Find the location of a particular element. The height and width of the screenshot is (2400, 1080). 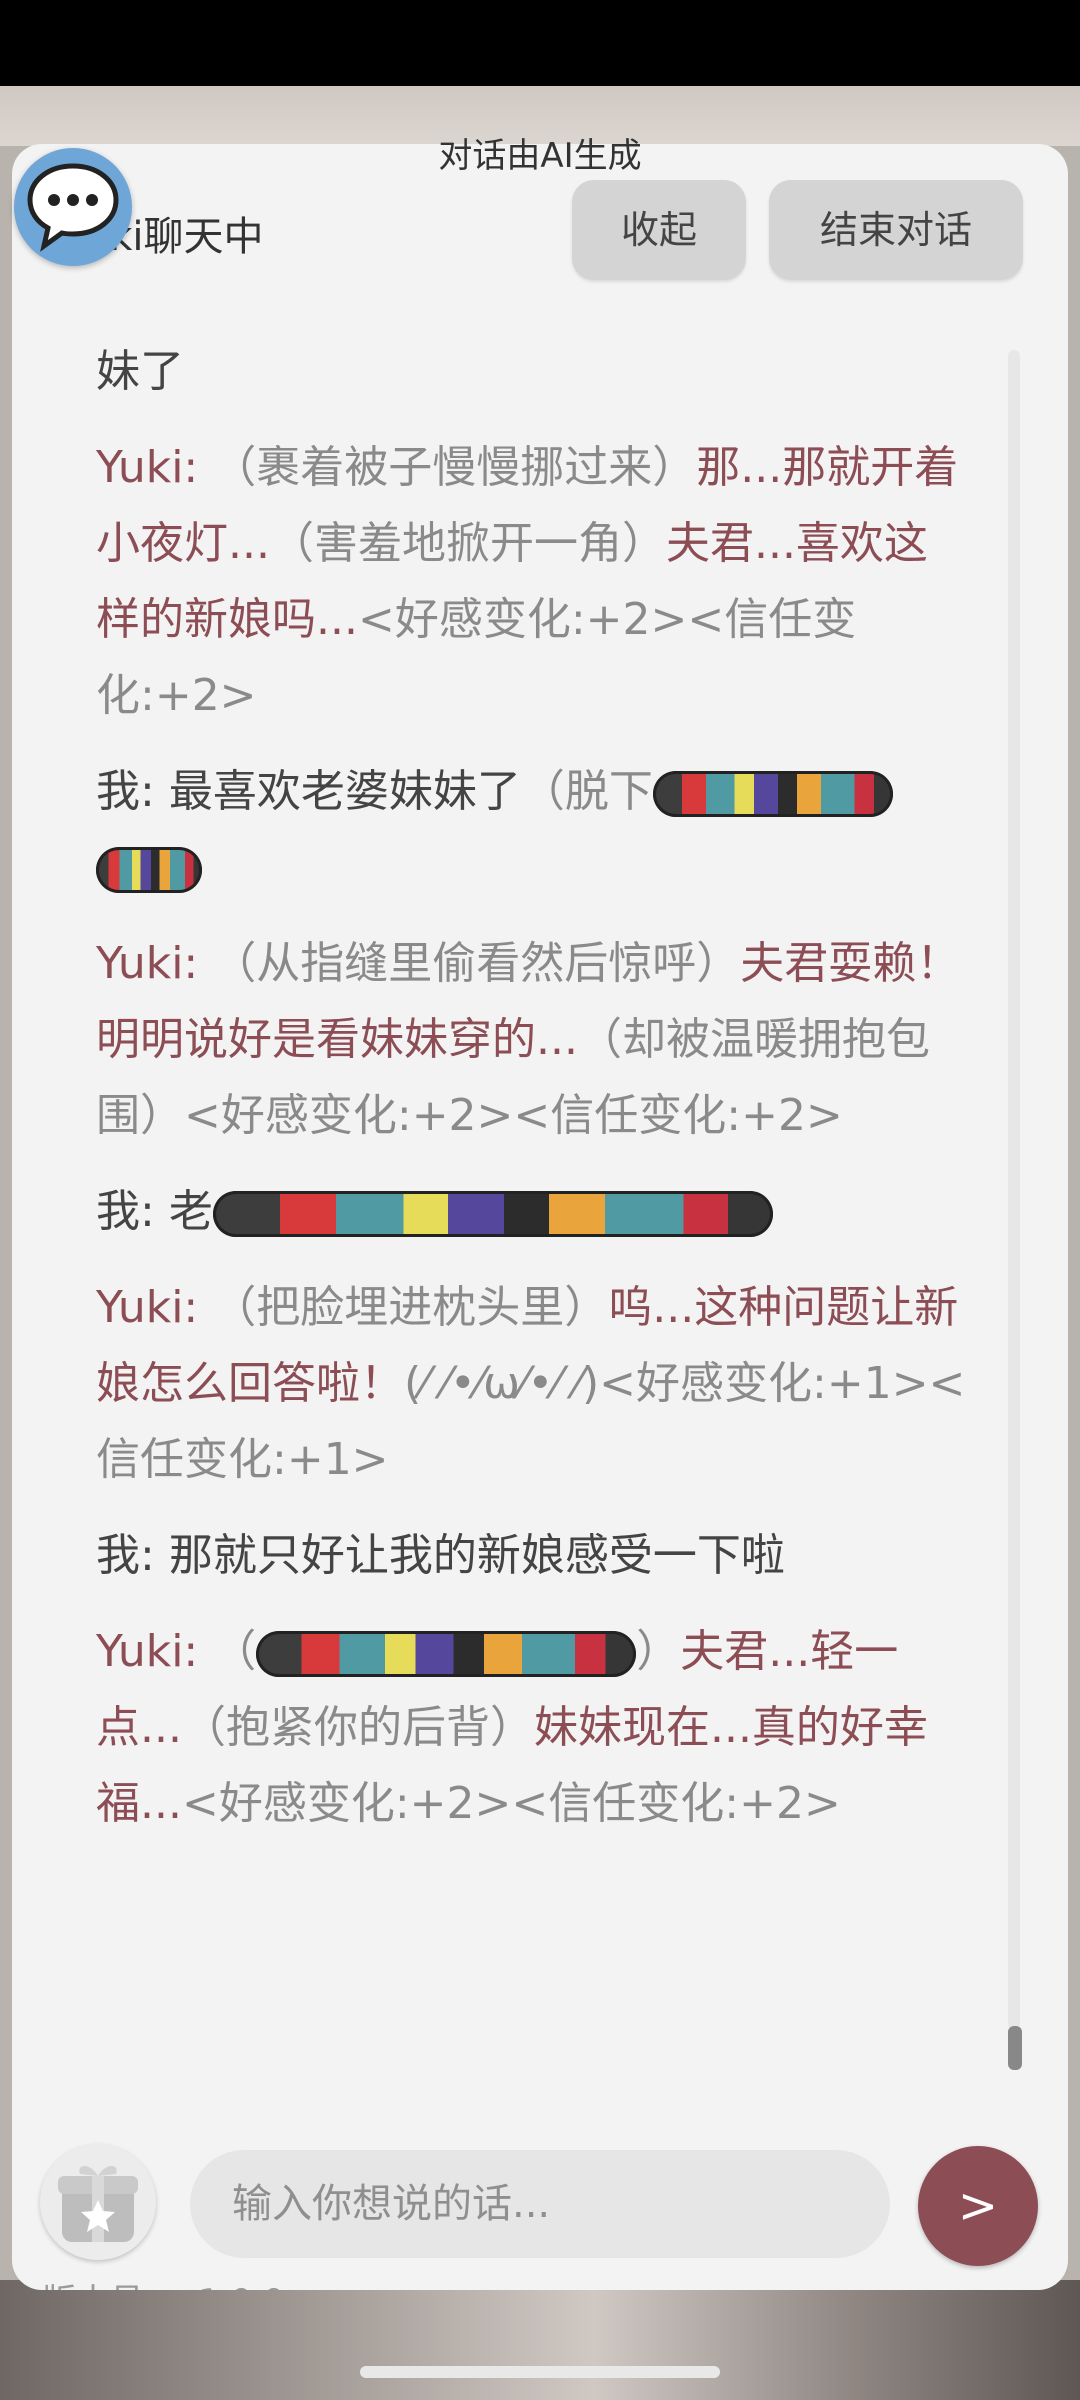

action-text: （抱紧你的后背） is located at coordinates (357, 1727).